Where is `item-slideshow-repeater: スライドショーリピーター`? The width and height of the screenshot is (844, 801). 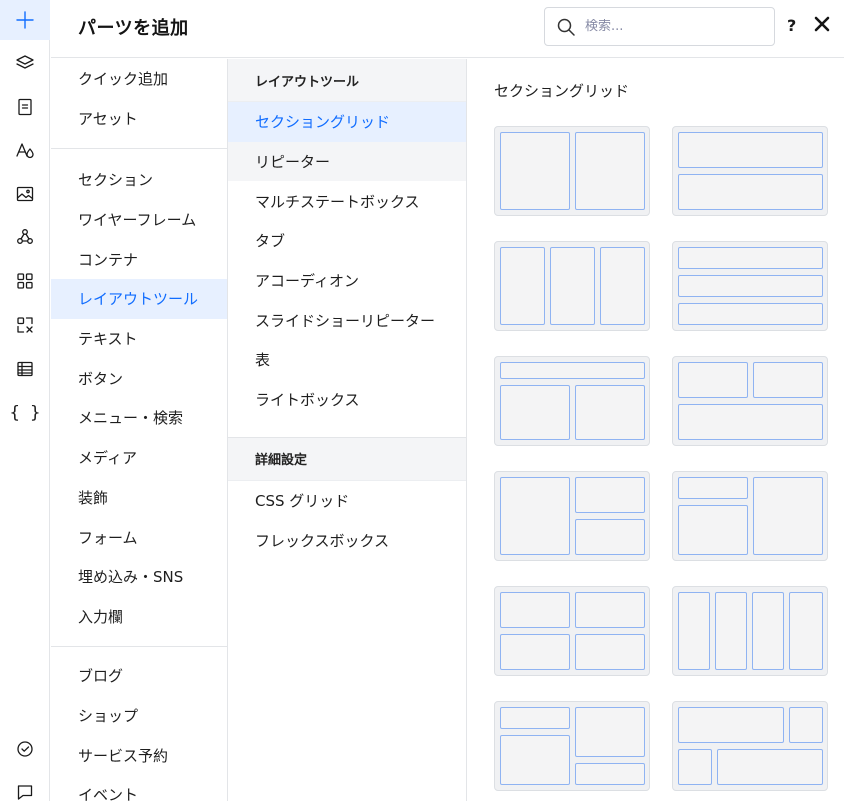 item-slideshow-repeater: スライドショーリピーター is located at coordinates (347, 320).